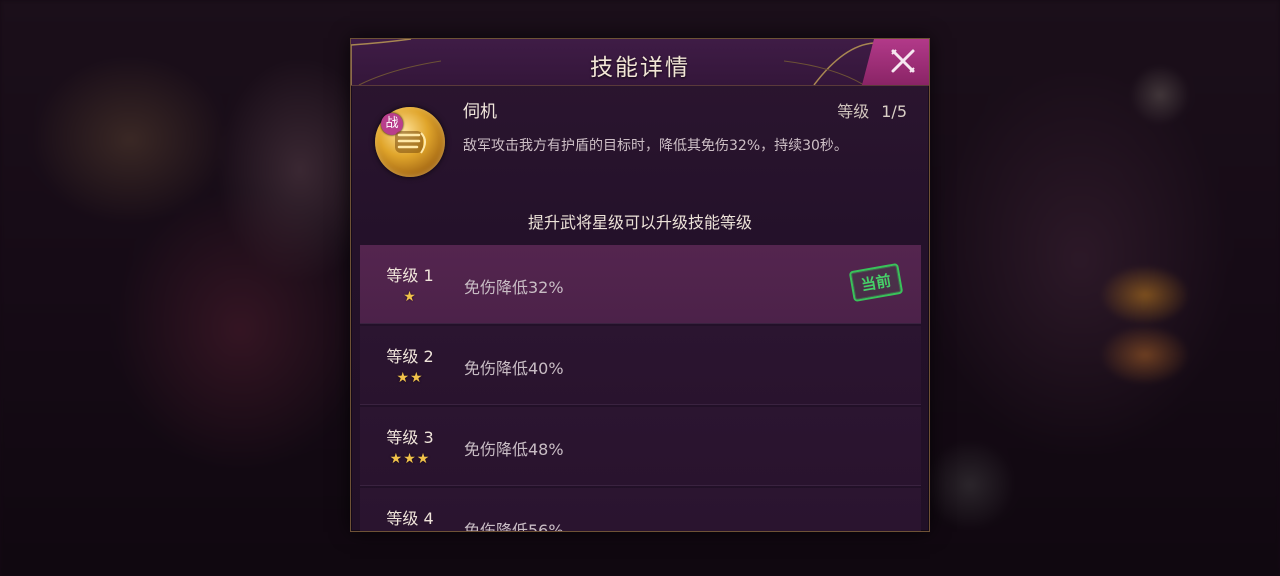  What do you see at coordinates (514, 368) in the screenshot?
I see `level-effect: 免伤降低40%` at bounding box center [514, 368].